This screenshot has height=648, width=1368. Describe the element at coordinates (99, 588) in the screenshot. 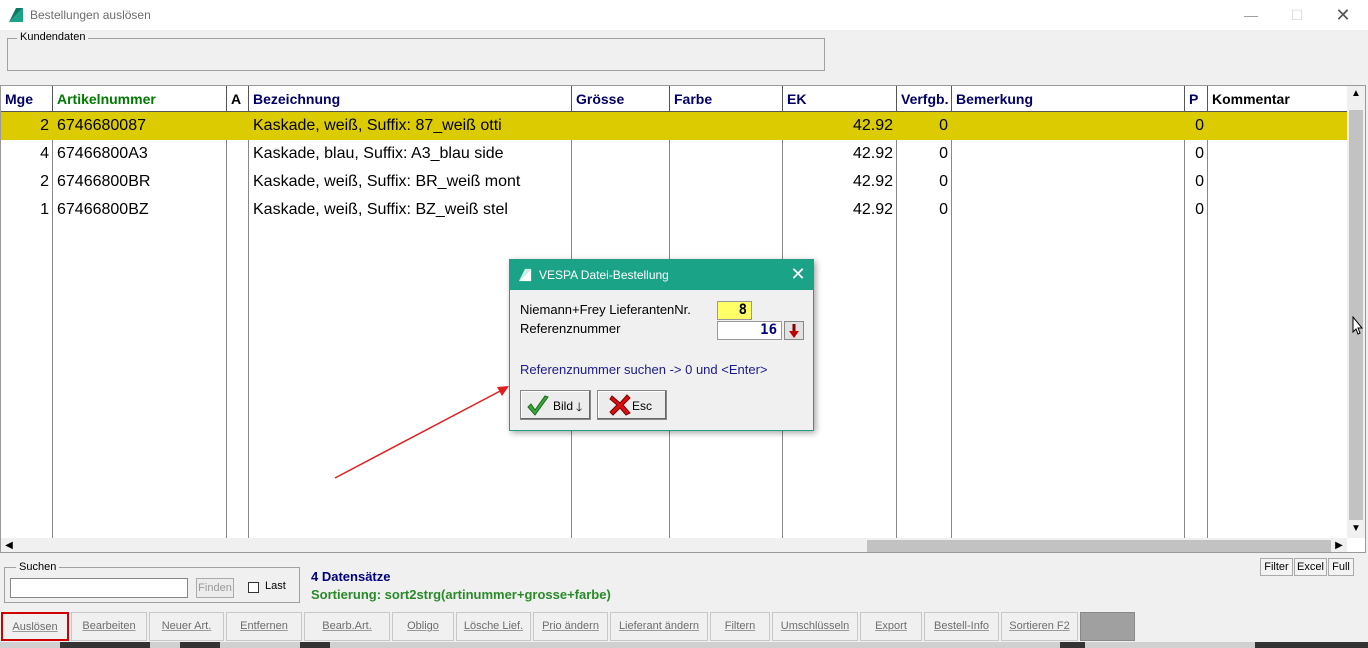

I see `search-input` at that location.